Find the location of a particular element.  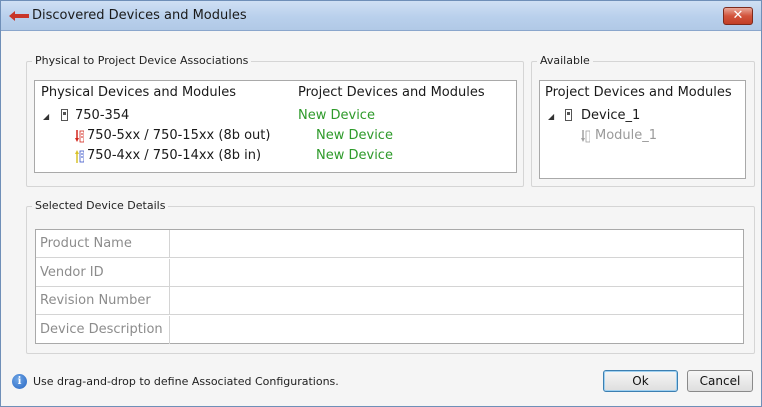

module-icon is located at coordinates (585, 136).